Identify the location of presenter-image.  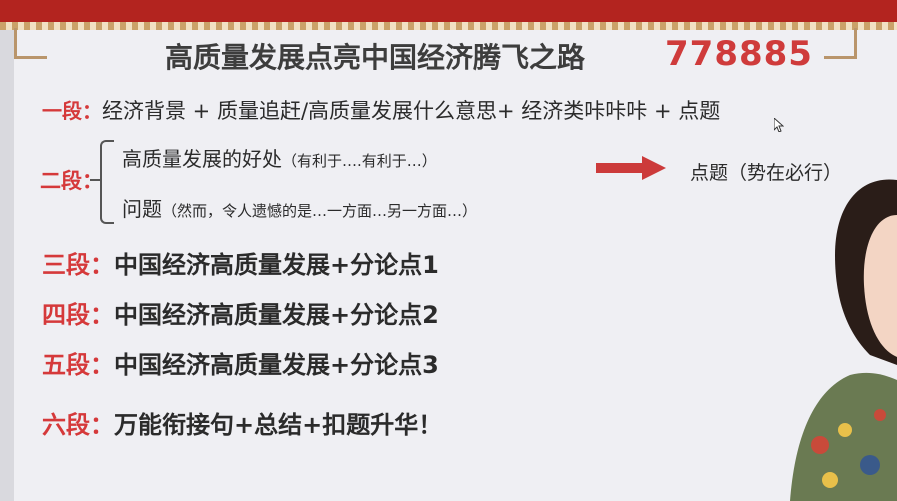
(843, 340).